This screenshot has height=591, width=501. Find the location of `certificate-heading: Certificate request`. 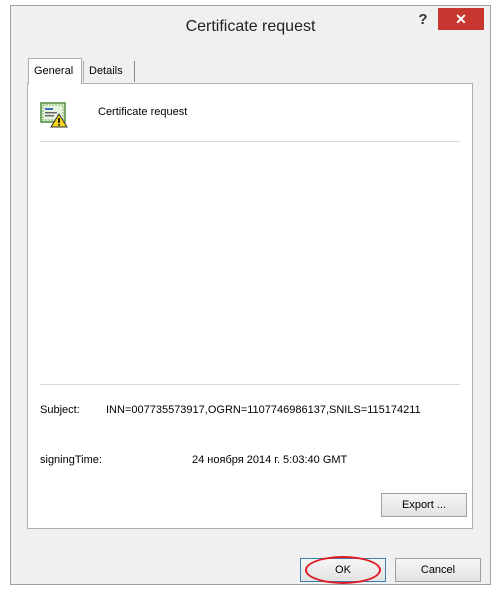

certificate-heading: Certificate request is located at coordinates (143, 112).